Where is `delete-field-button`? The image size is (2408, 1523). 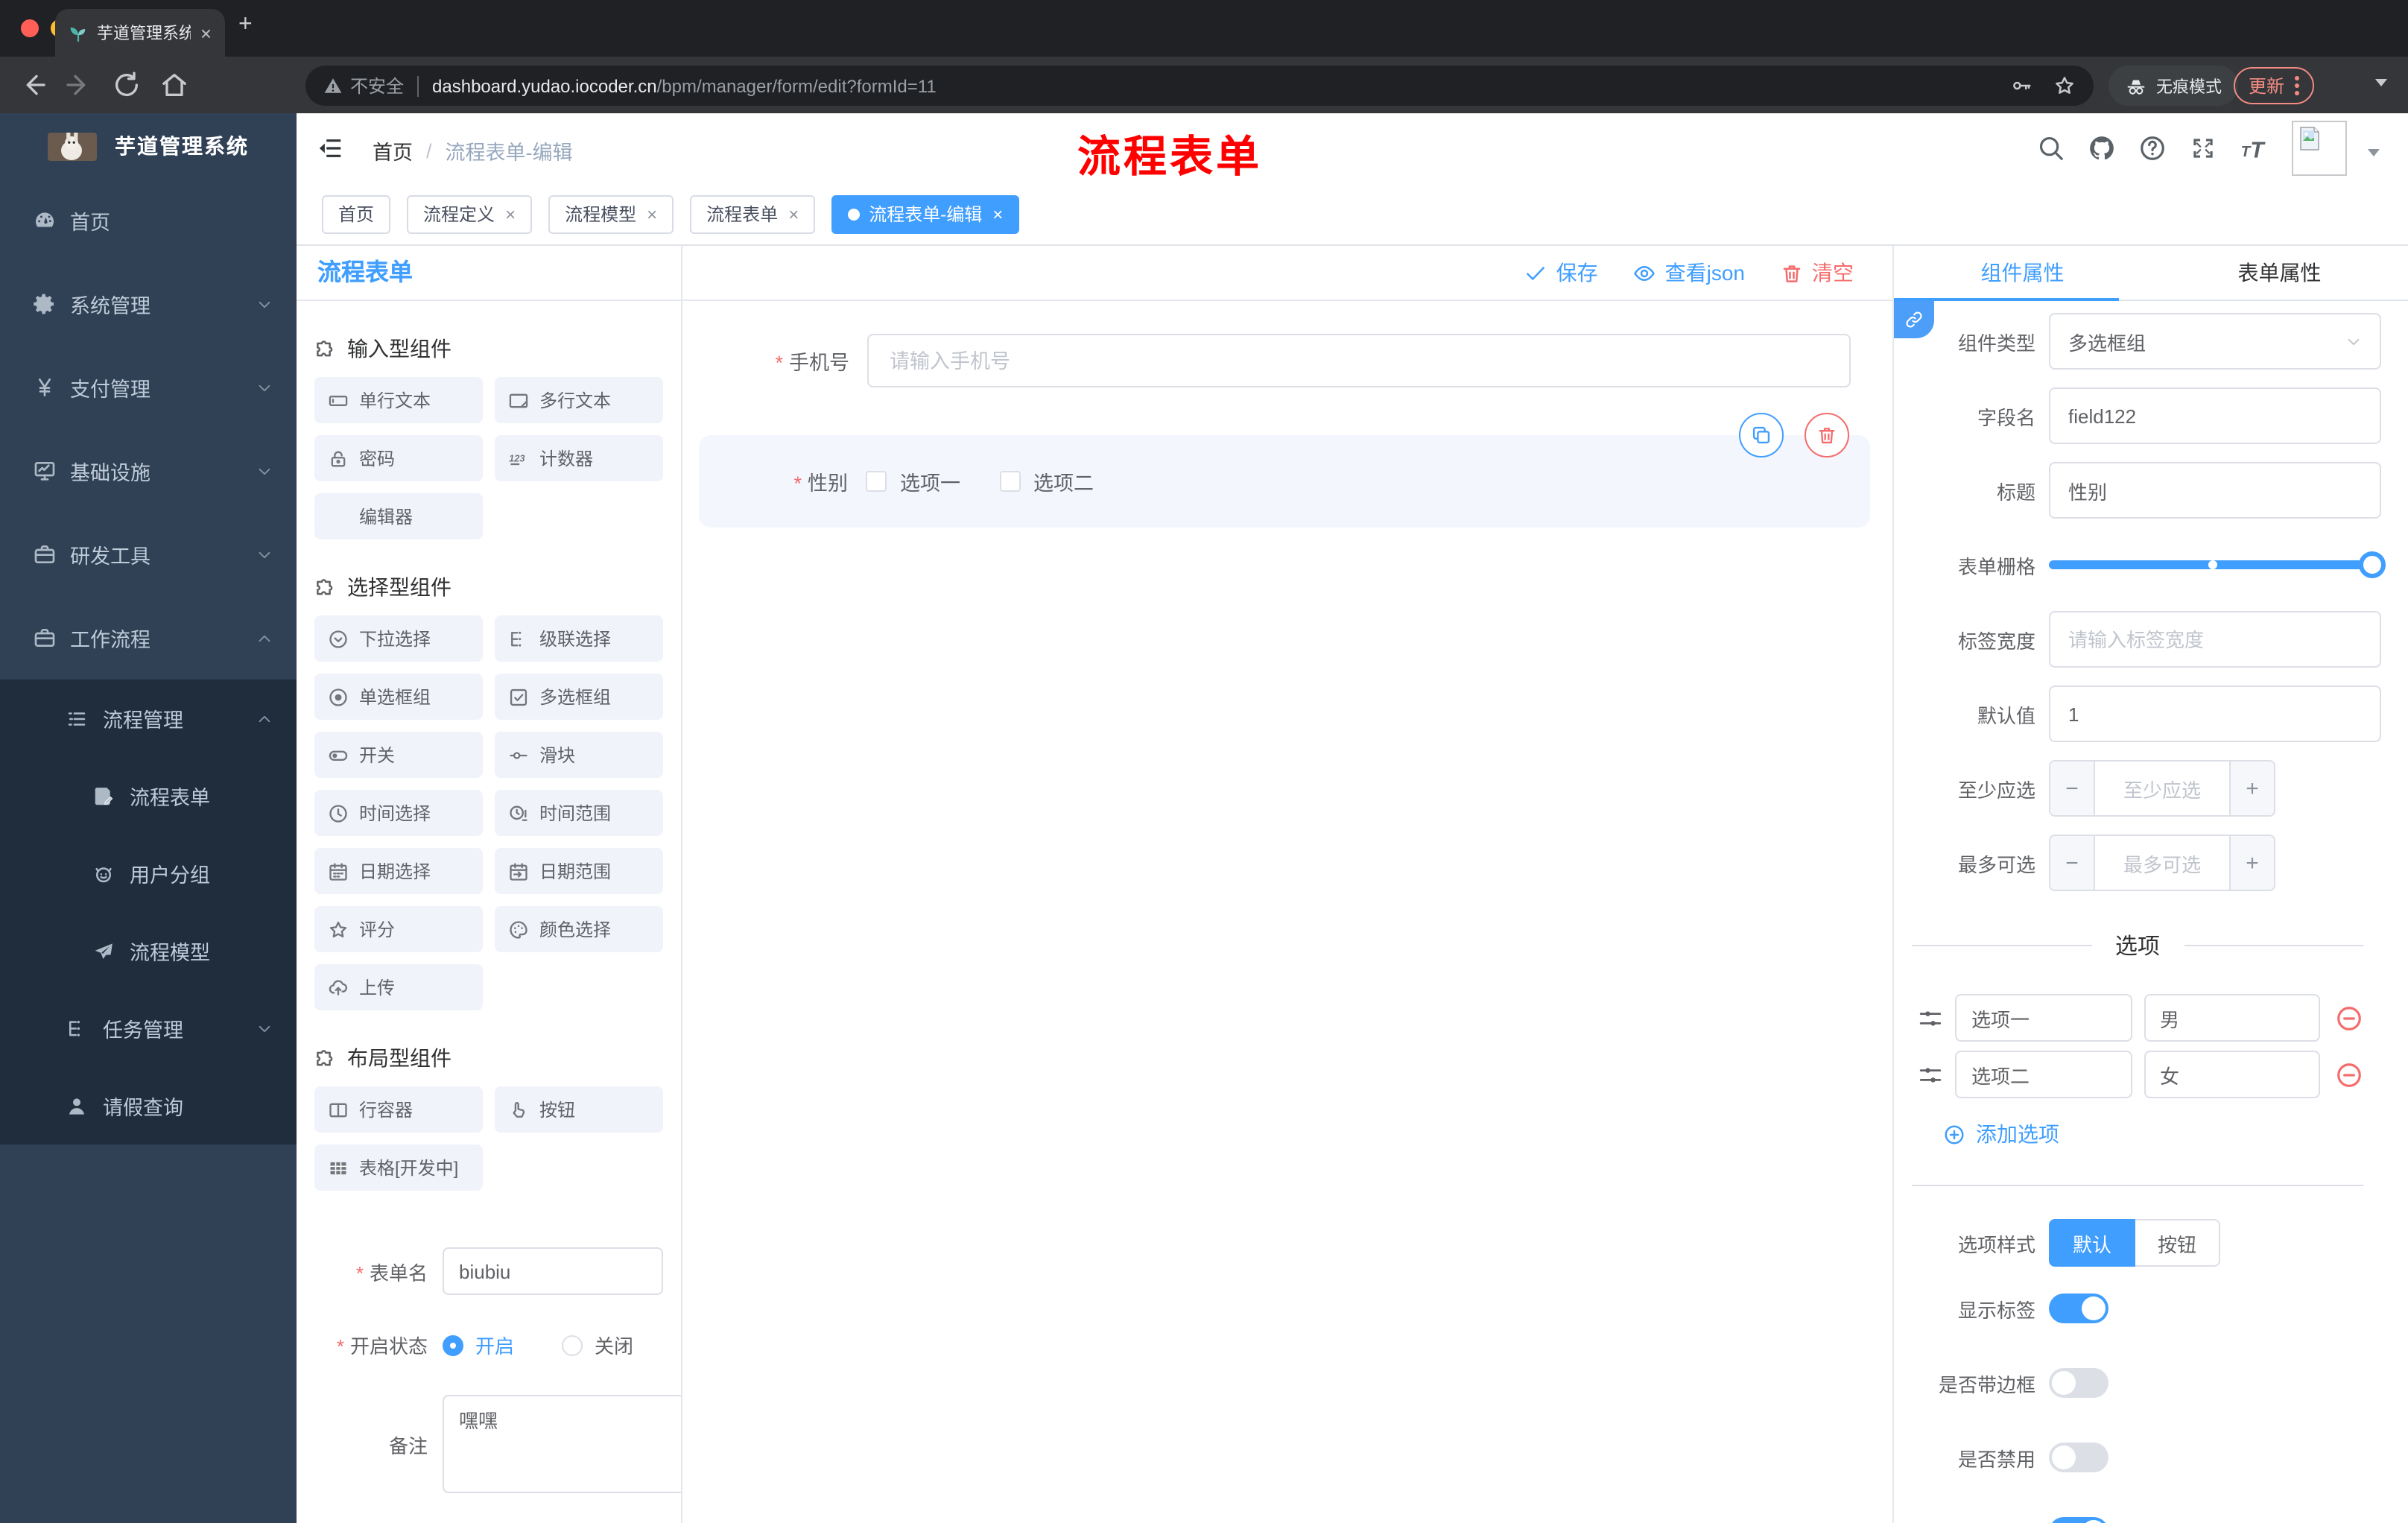 delete-field-button is located at coordinates (1827, 435).